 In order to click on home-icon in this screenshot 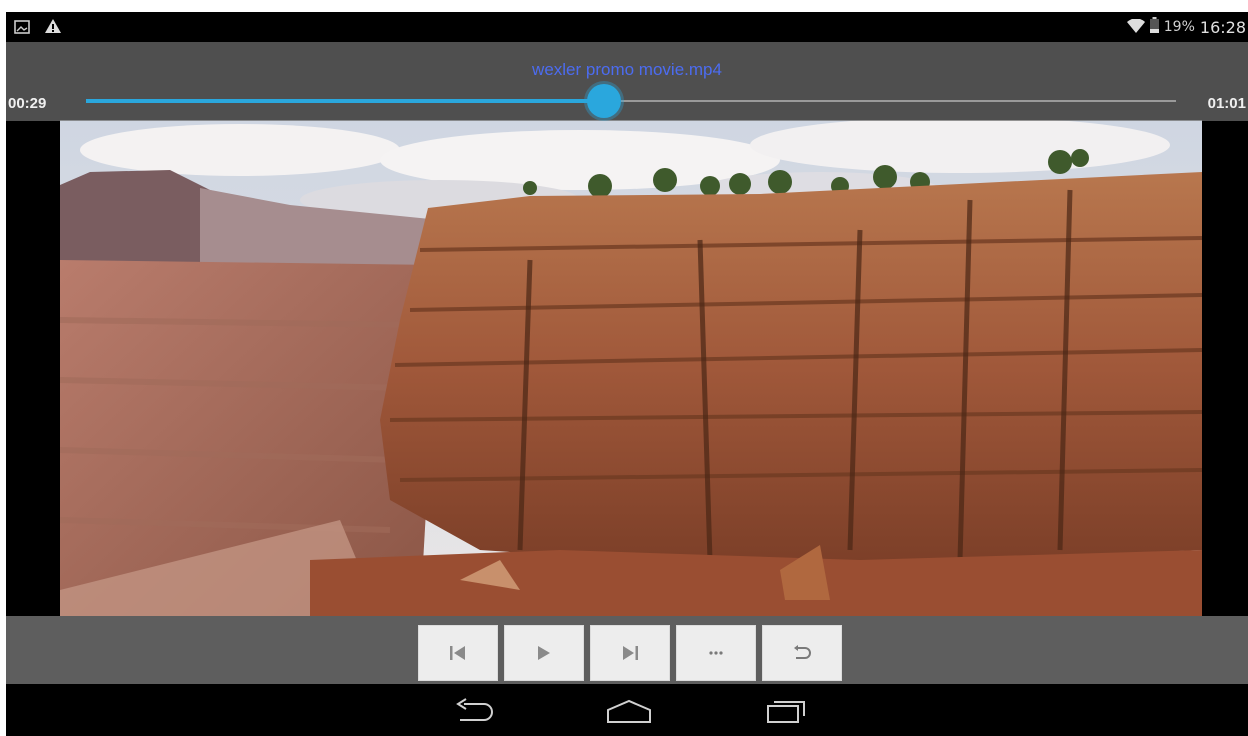, I will do `click(629, 713)`.